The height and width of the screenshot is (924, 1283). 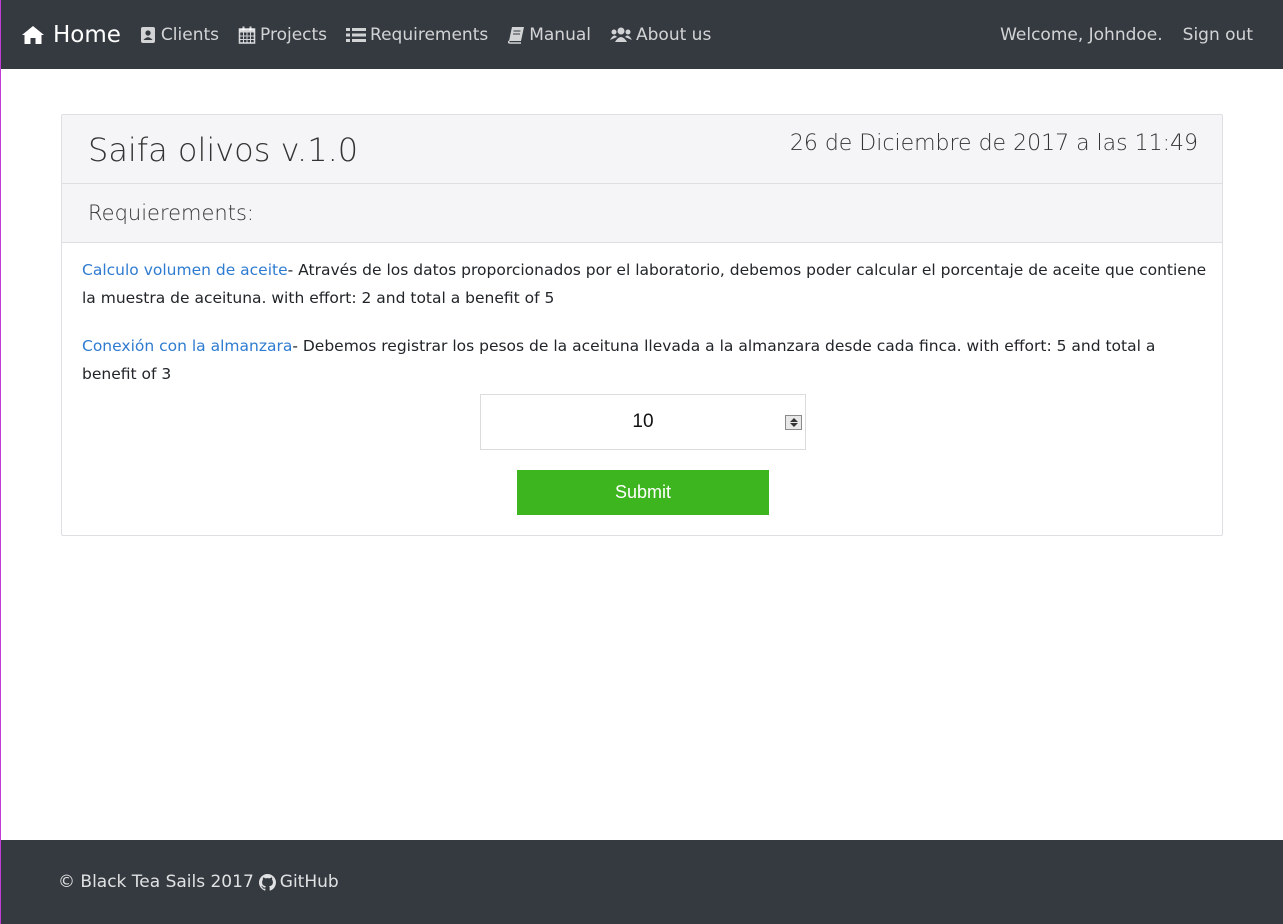 What do you see at coordinates (309, 882) in the screenshot?
I see `github-label: GitHub` at bounding box center [309, 882].